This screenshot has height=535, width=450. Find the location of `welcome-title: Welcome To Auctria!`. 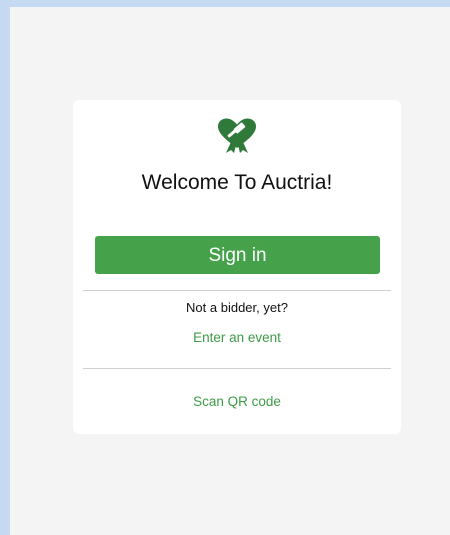

welcome-title: Welcome To Auctria! is located at coordinates (237, 182).